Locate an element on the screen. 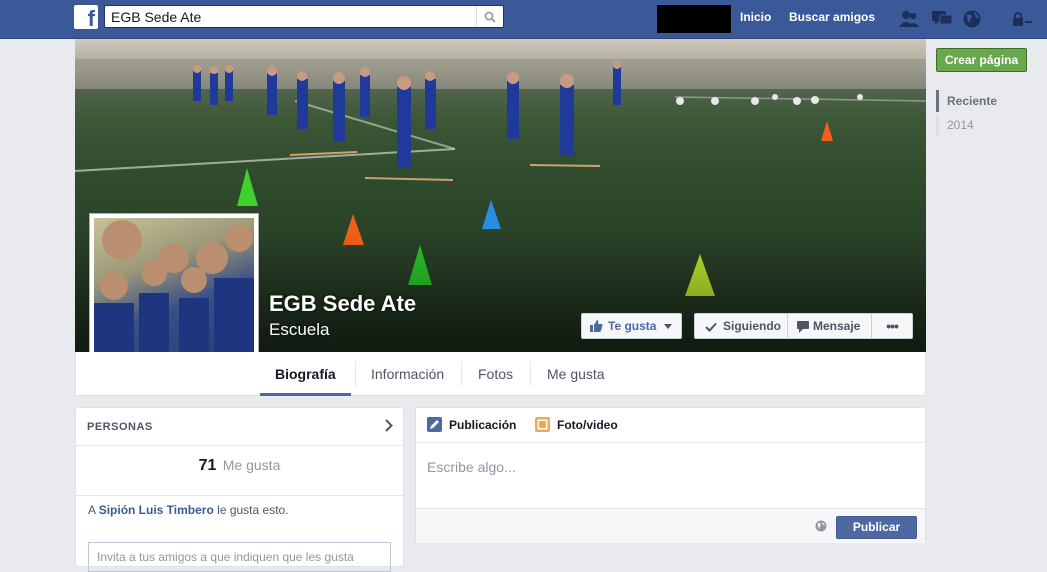  timeline-item-2014: 2014 is located at coordinates (966, 125).